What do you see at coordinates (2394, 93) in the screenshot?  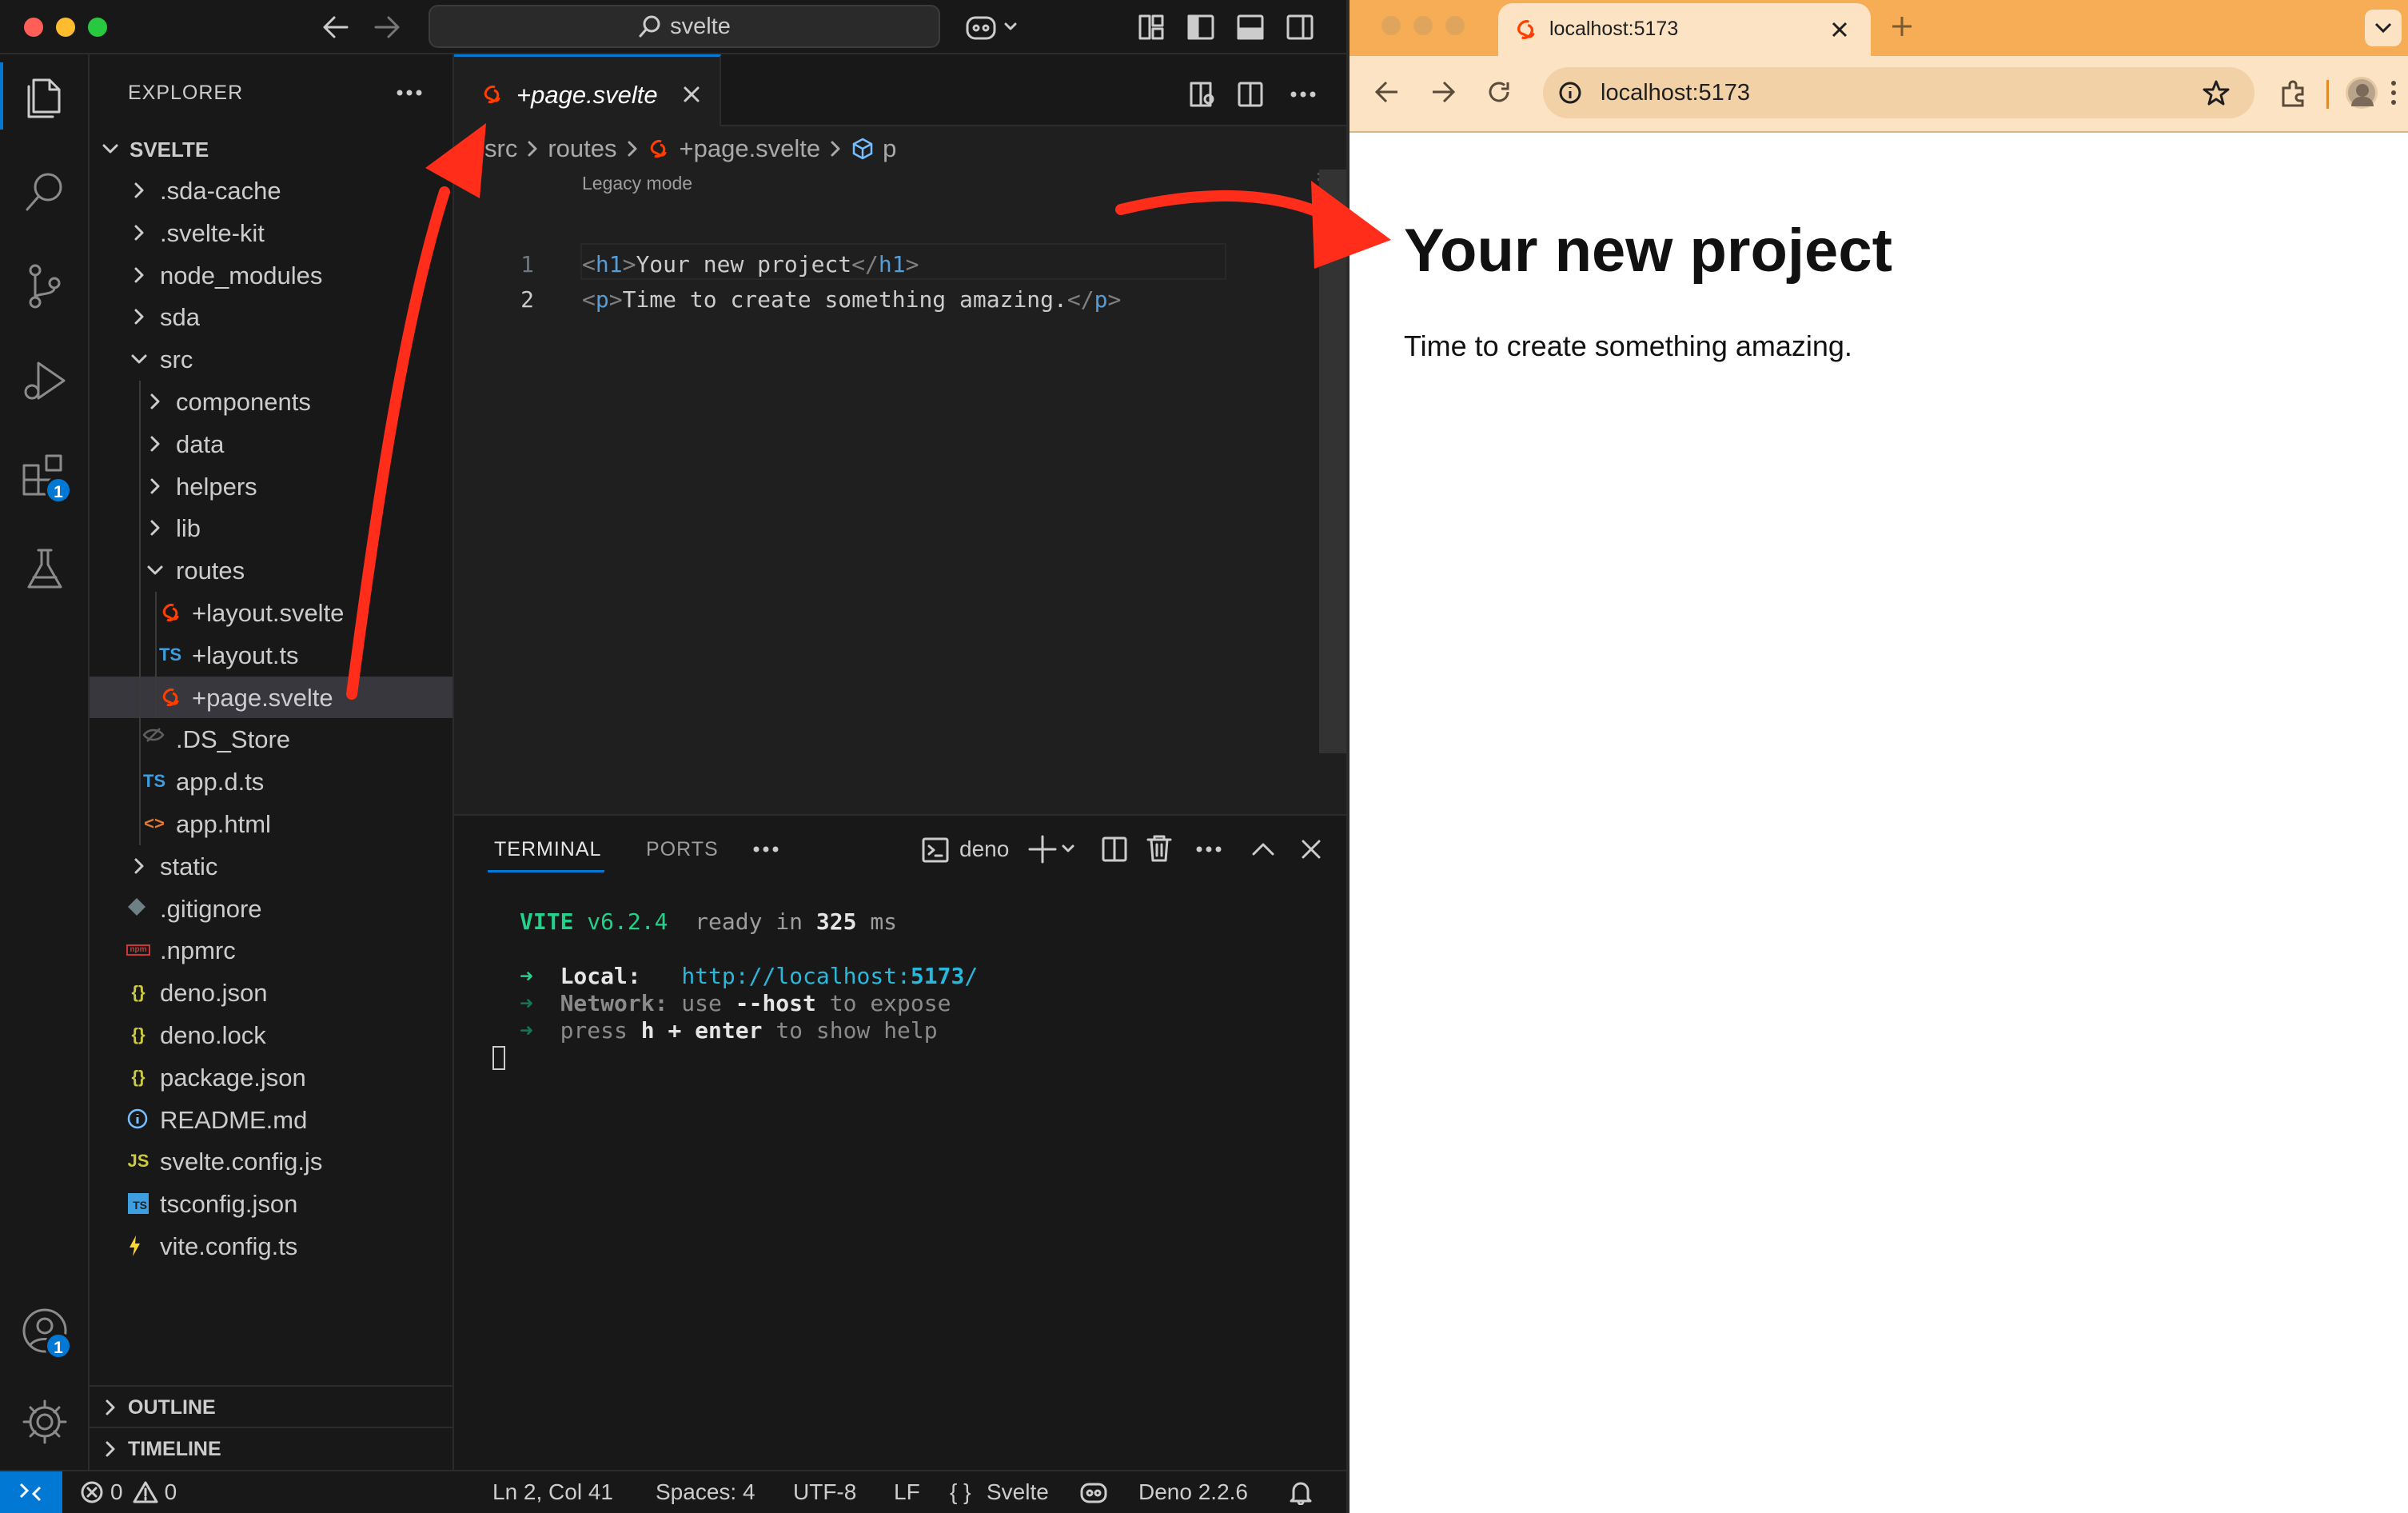 I see `browser-menu-icon` at bounding box center [2394, 93].